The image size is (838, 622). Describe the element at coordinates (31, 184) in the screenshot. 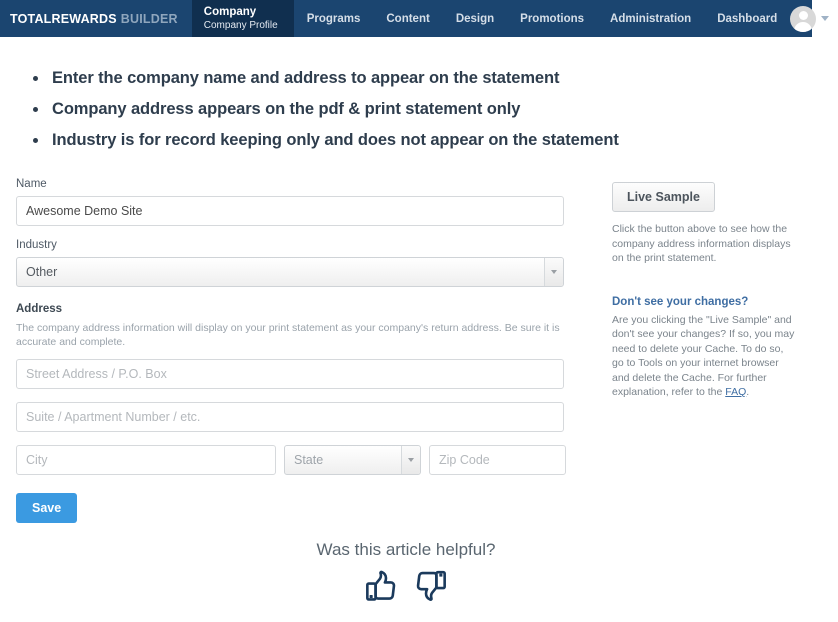

I see `name-field-label: Name` at that location.